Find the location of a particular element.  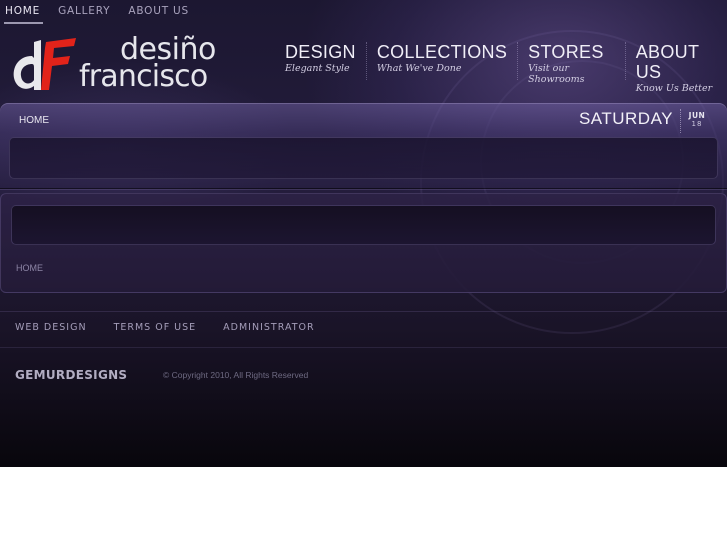

footer-link-terms-of-use: TERMS OF USE is located at coordinates (148, 327).